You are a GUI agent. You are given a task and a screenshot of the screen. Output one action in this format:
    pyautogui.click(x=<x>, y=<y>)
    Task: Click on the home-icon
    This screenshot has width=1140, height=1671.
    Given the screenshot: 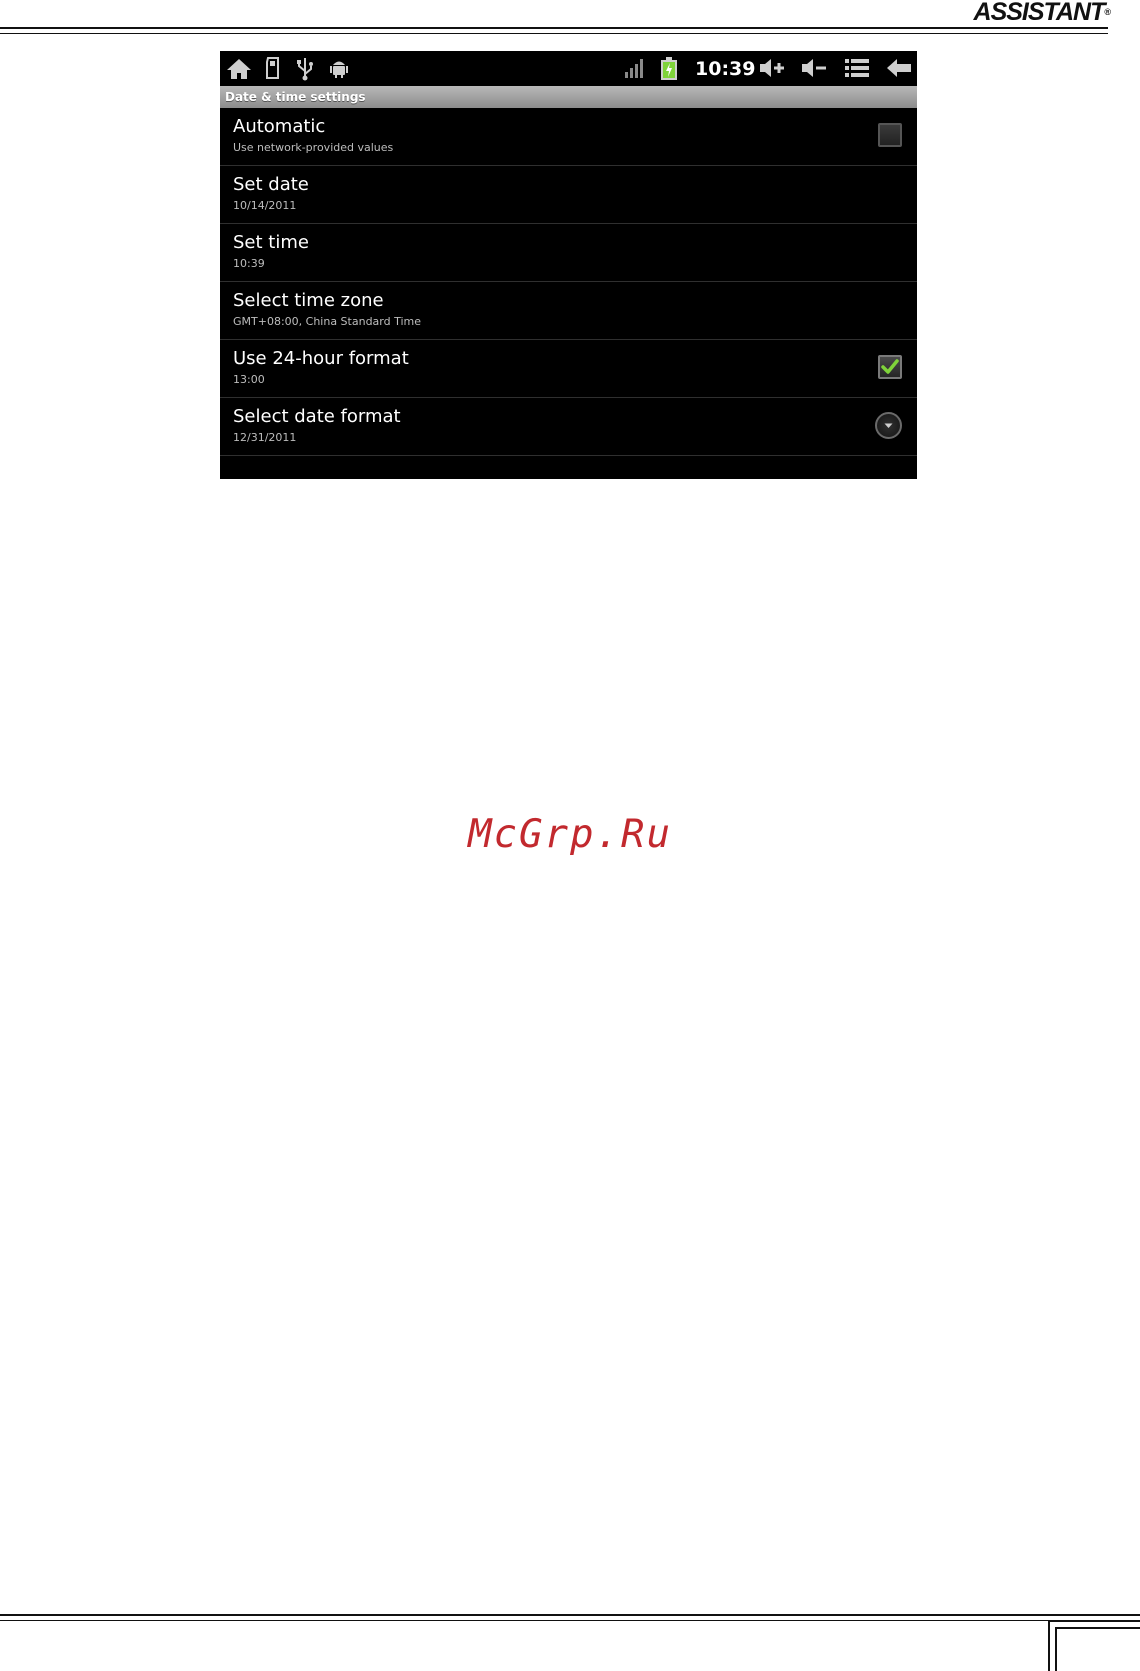 What is the action you would take?
    pyautogui.click(x=239, y=69)
    